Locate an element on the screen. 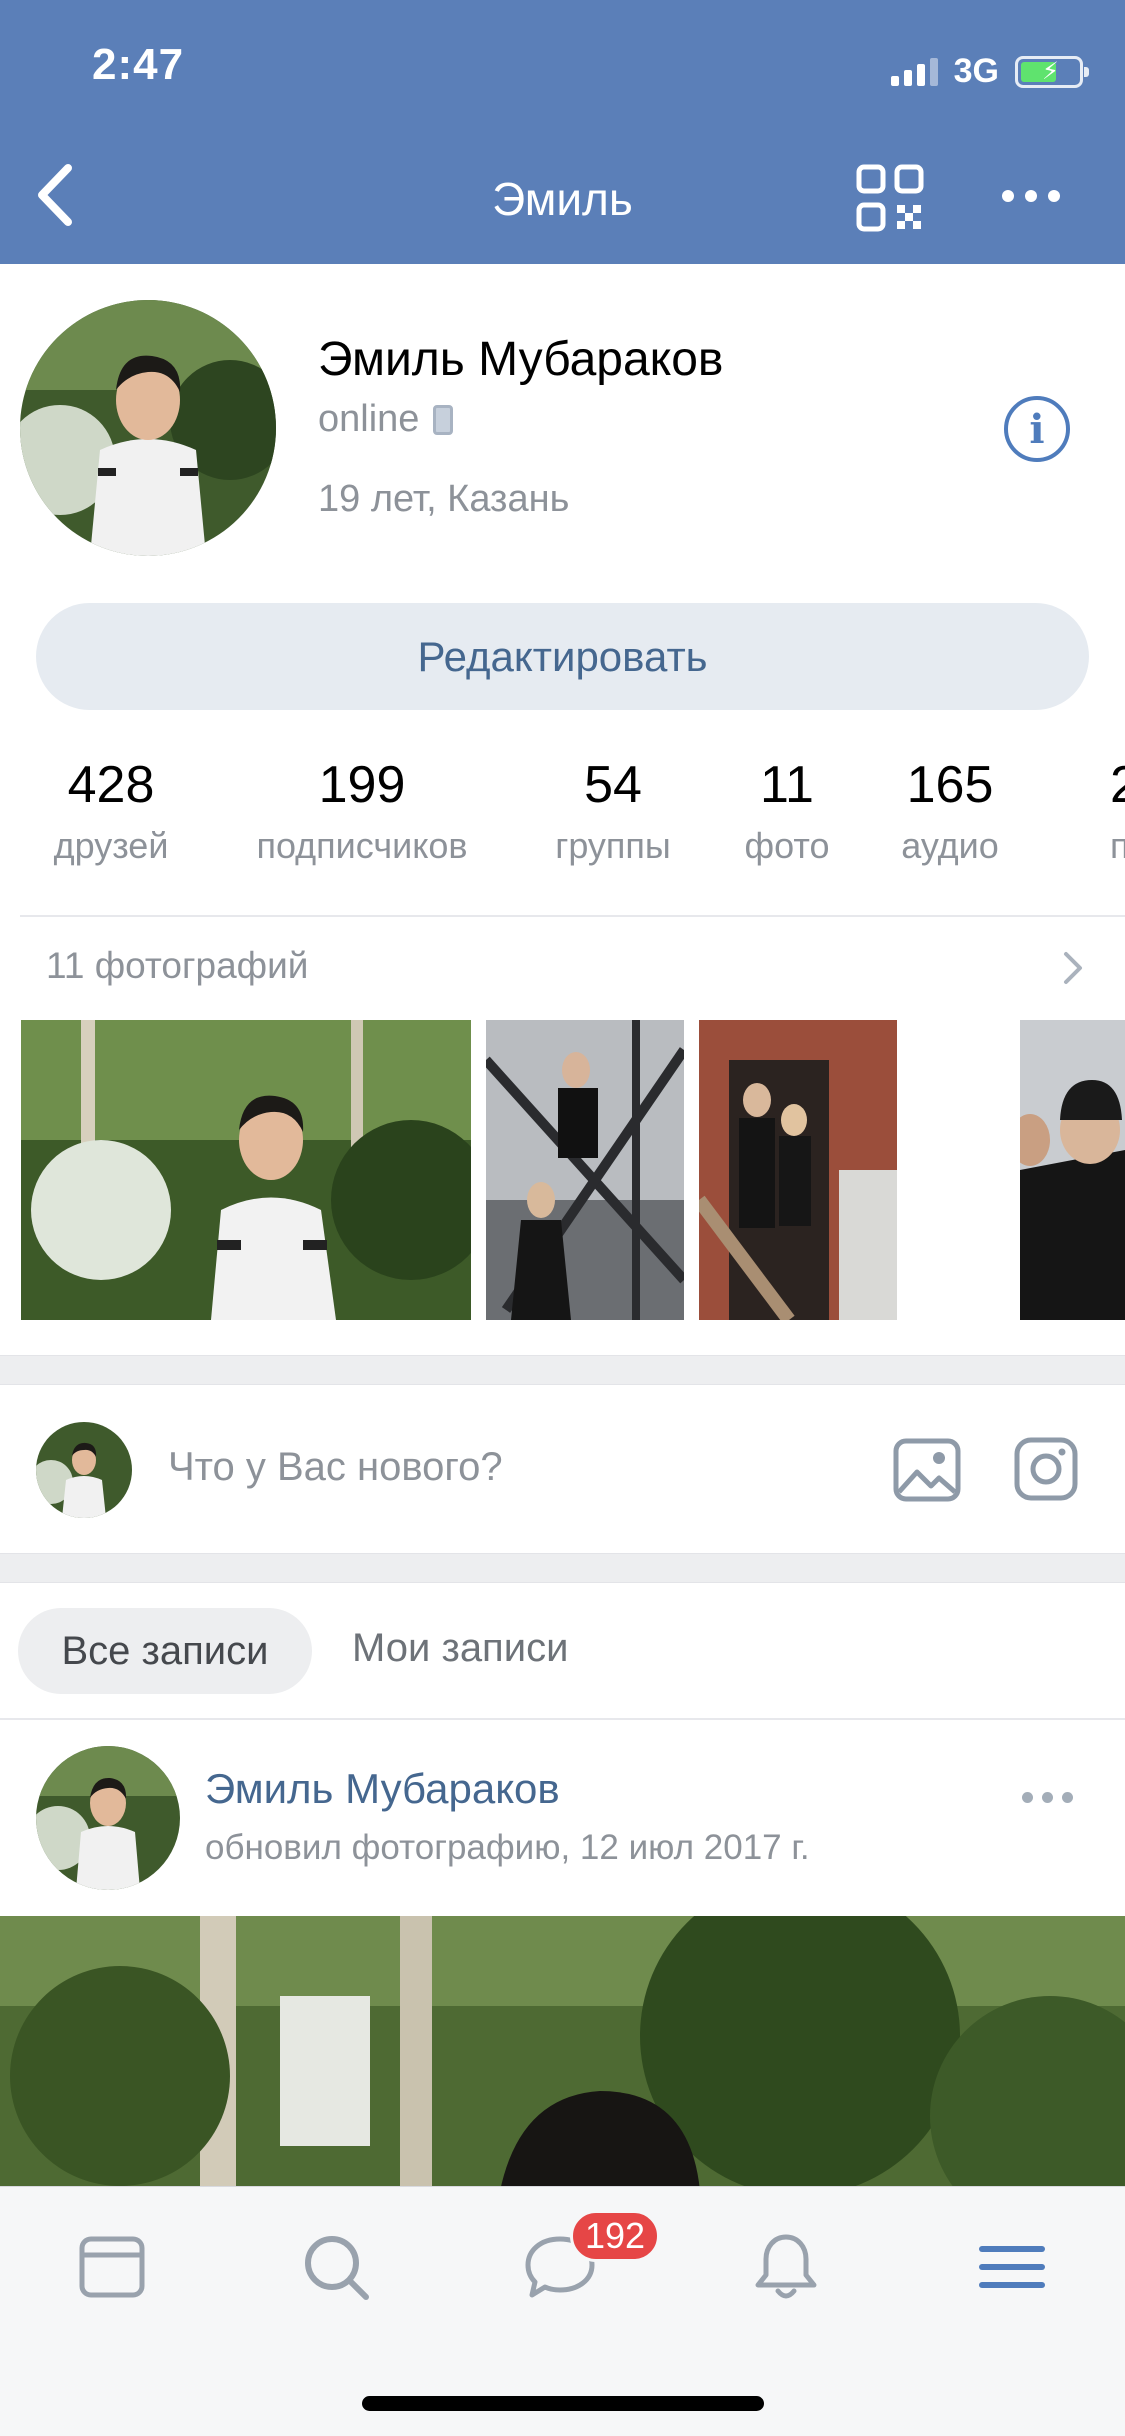 Image resolution: width=1125 pixels, height=2436 pixels. top-bar: 2:47 3G ⚡ Эмиль is located at coordinates (562, 132).